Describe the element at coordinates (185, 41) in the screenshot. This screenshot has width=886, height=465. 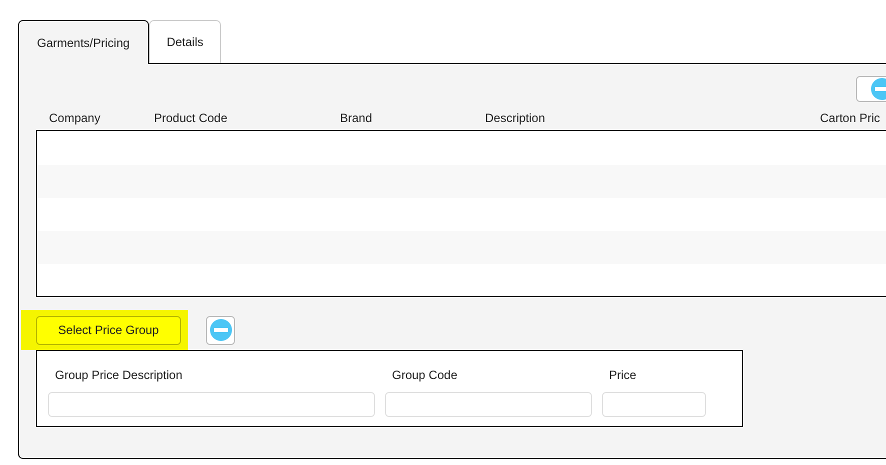
I see `tab: Details` at that location.